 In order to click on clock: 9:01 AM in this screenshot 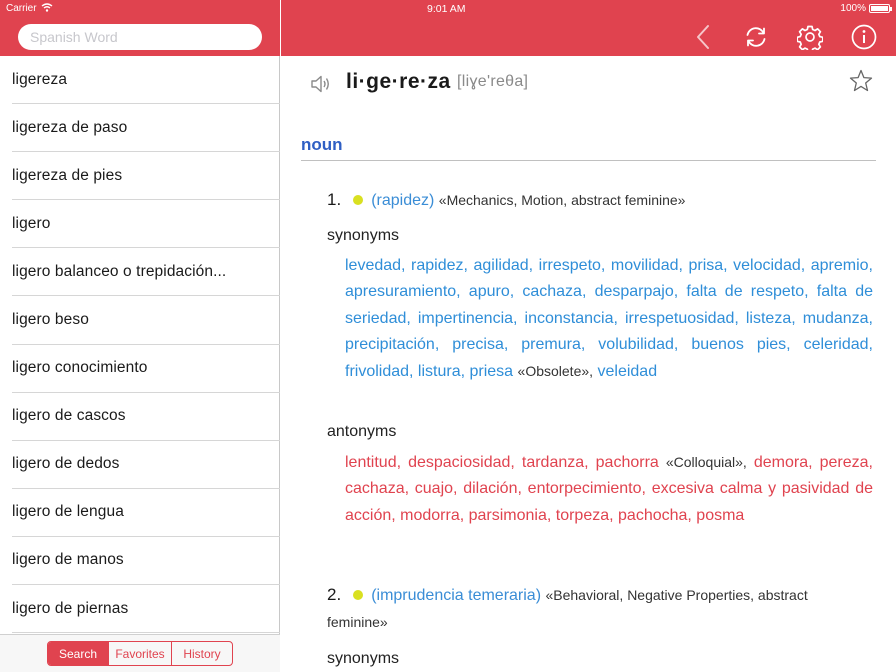, I will do `click(446, 9)`.